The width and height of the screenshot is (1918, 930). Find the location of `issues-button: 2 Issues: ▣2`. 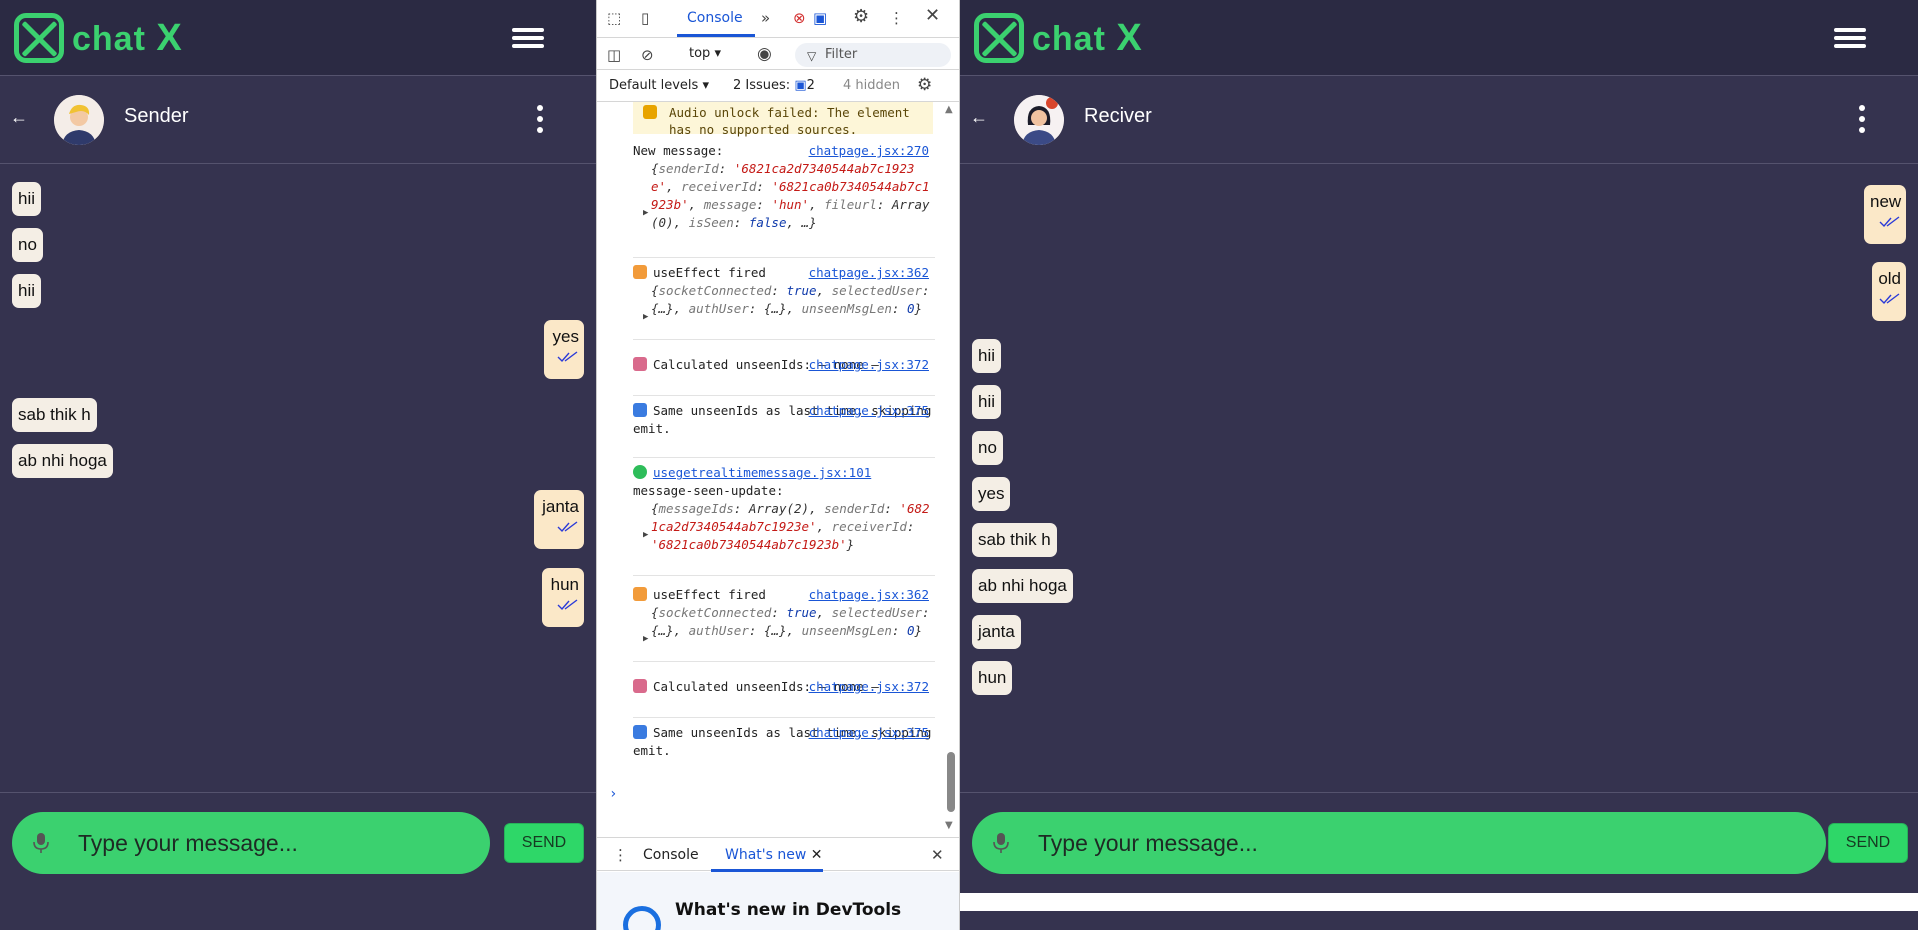

issues-button: 2 Issues: ▣2 is located at coordinates (774, 85).